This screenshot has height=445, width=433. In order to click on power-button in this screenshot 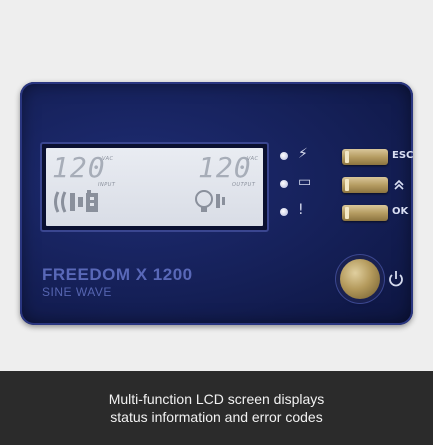, I will do `click(360, 279)`.